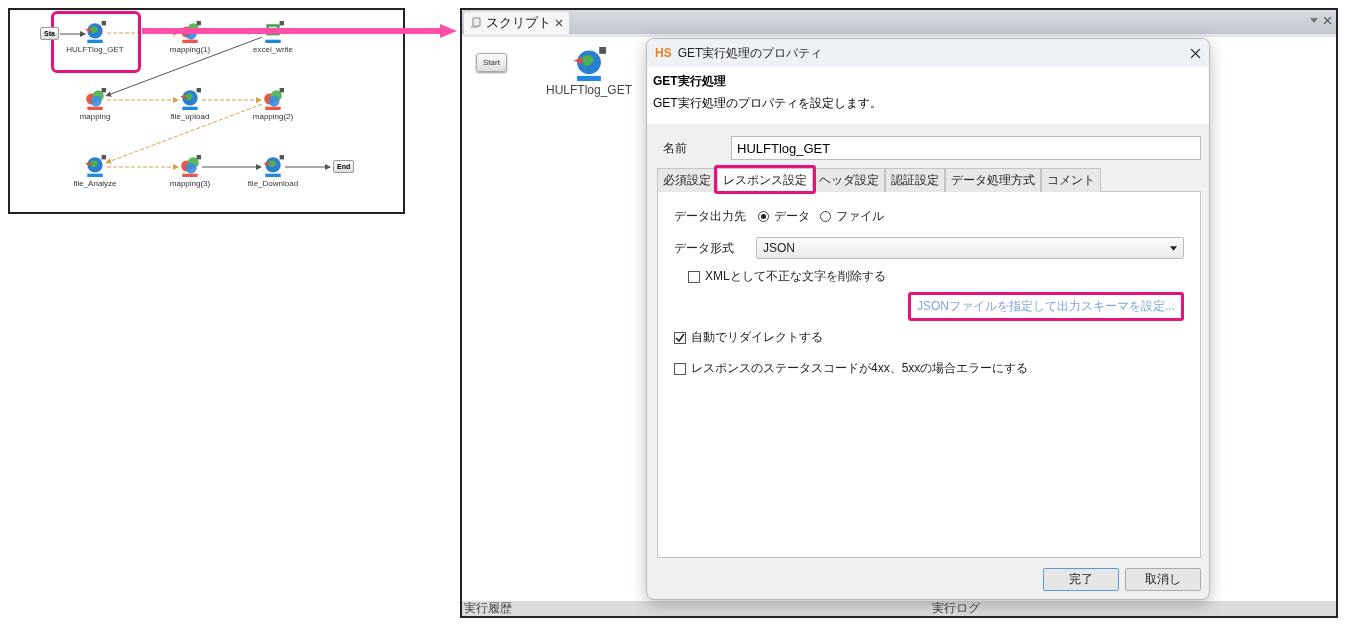 The image size is (1353, 625). I want to click on panel-title: 実行ログ, so click(956, 608).